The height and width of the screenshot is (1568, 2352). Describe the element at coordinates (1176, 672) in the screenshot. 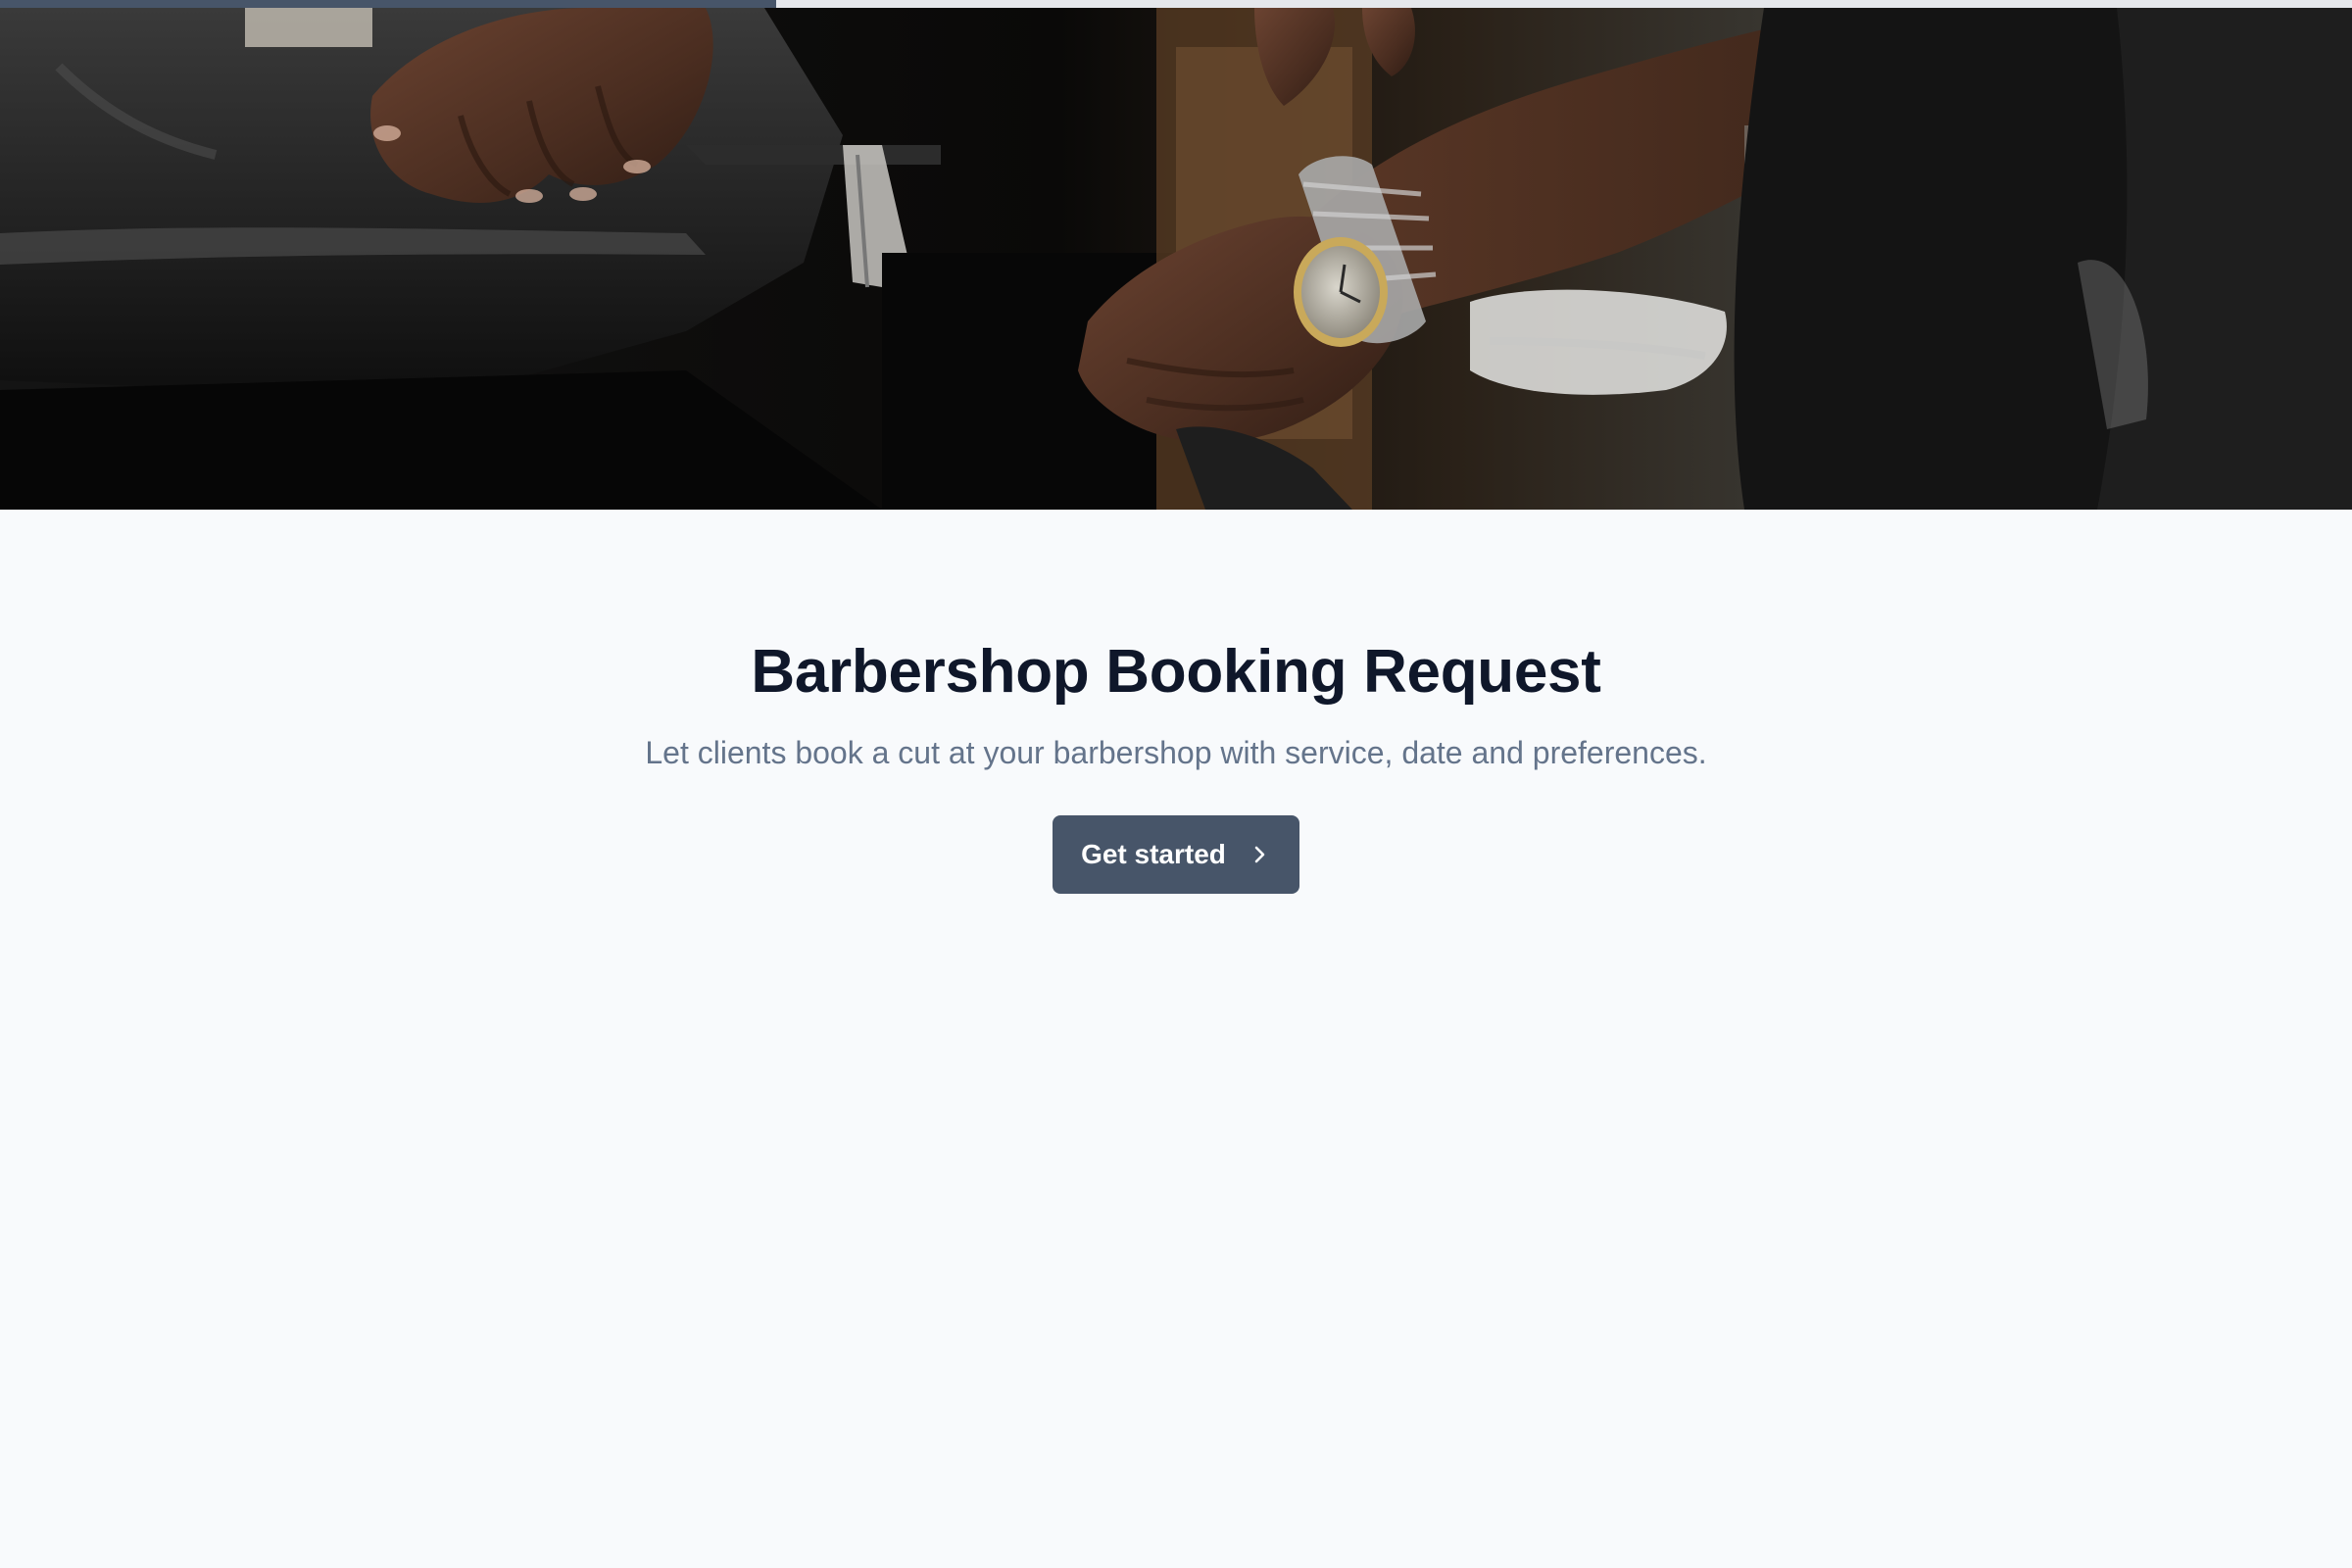

I see `page-title: Barbershop Booking Request` at that location.